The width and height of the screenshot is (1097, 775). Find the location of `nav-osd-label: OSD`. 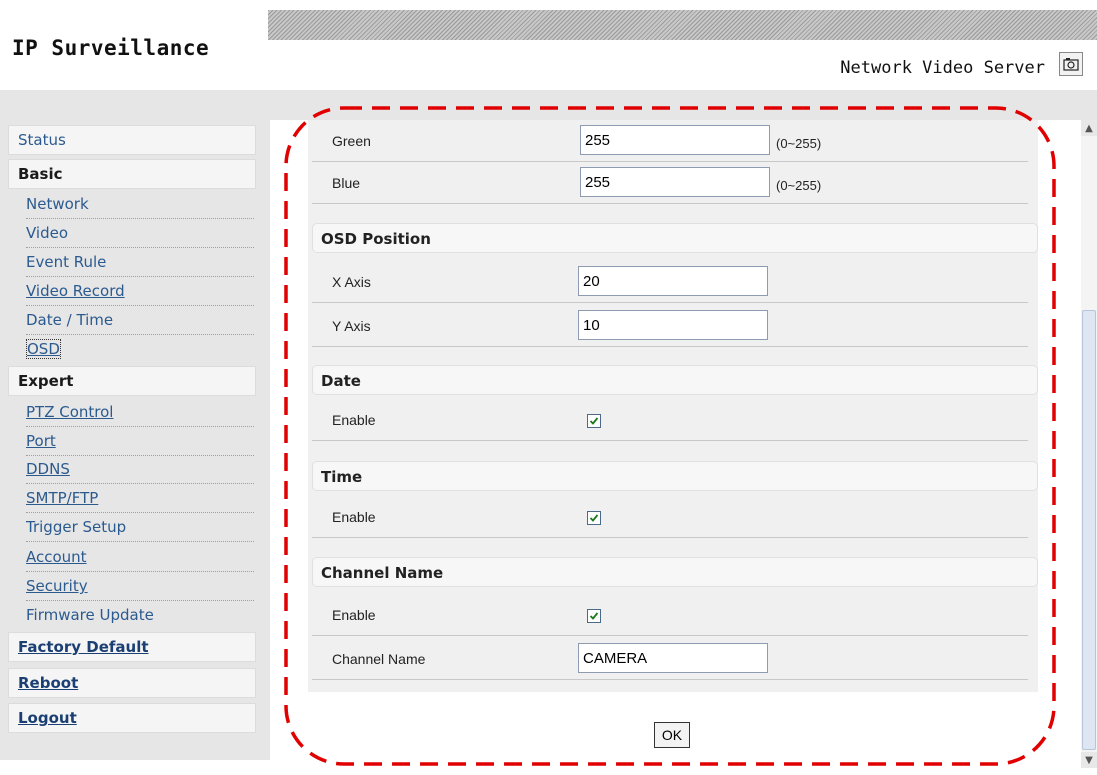

nav-osd-label: OSD is located at coordinates (43, 349).